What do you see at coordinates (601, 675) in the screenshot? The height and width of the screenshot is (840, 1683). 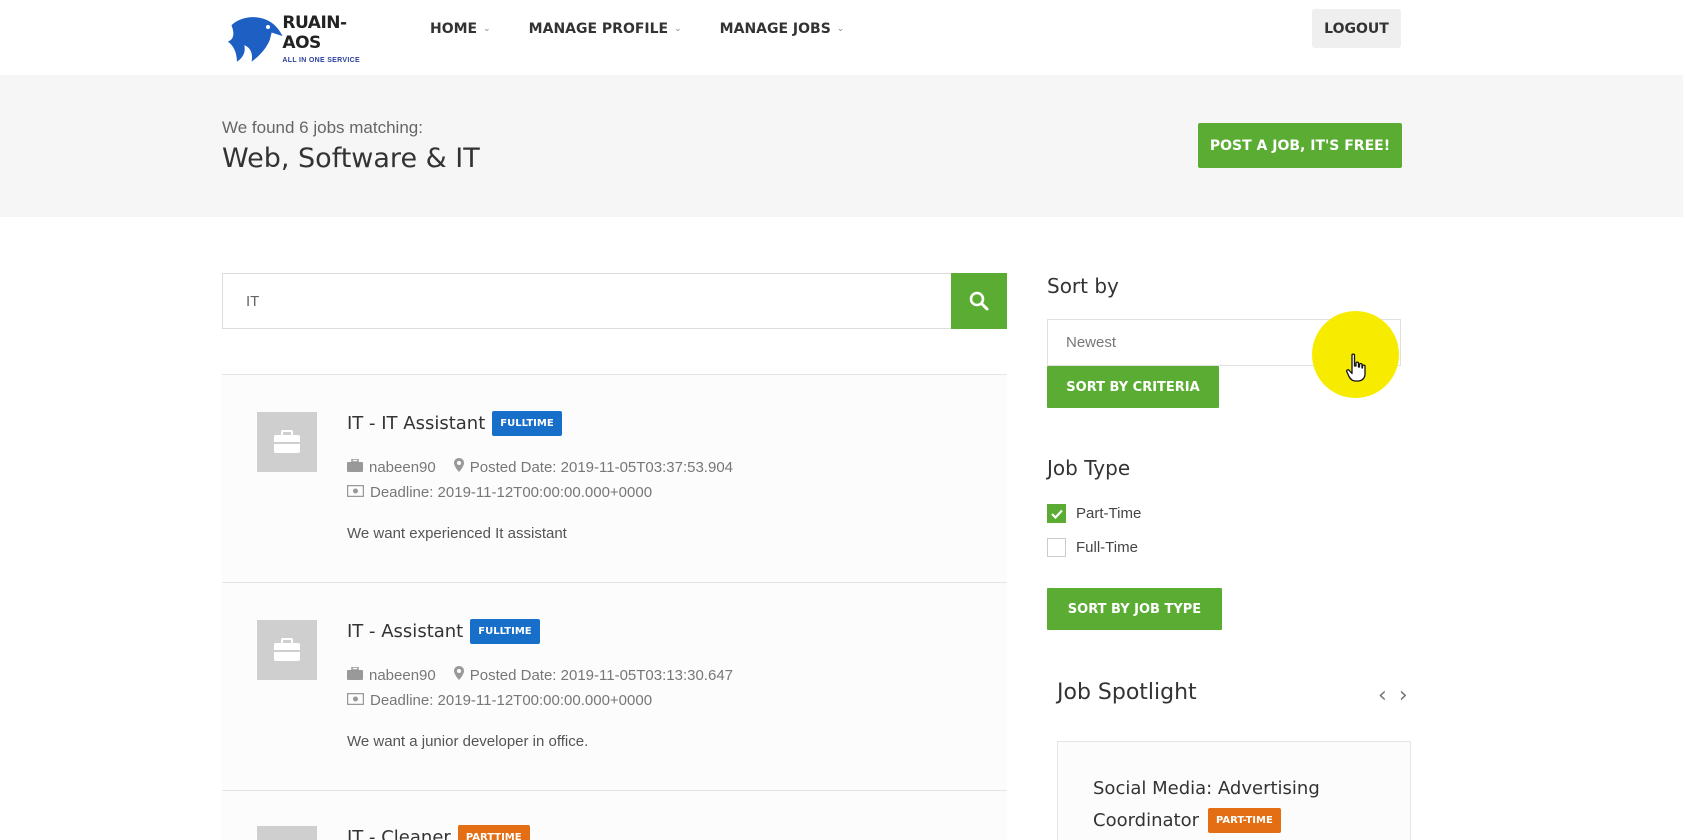 I see `posted-date: Posted Date: 2019-11-05T03:13:30.647` at bounding box center [601, 675].